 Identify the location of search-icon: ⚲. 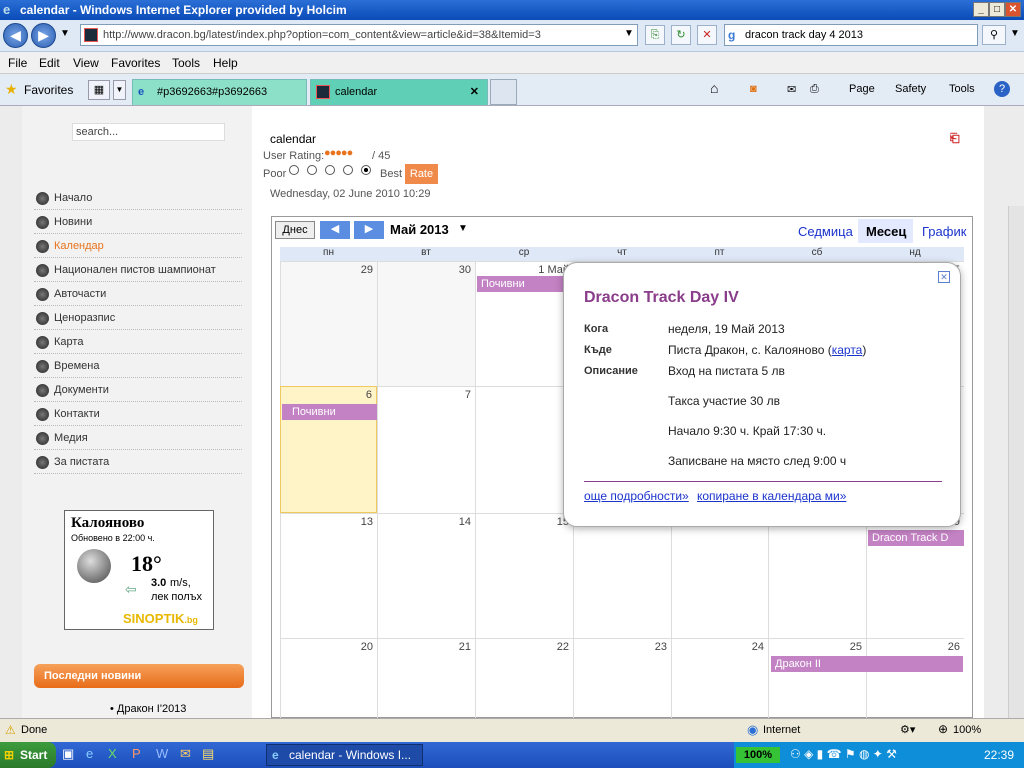
(994, 35).